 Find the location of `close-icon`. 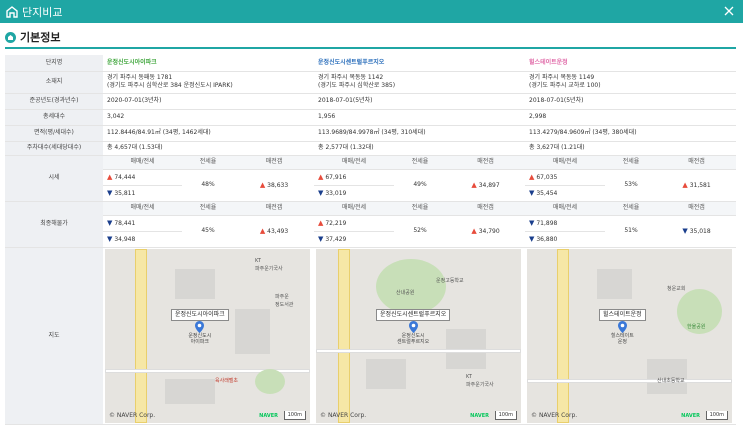

close-icon is located at coordinates (729, 11).